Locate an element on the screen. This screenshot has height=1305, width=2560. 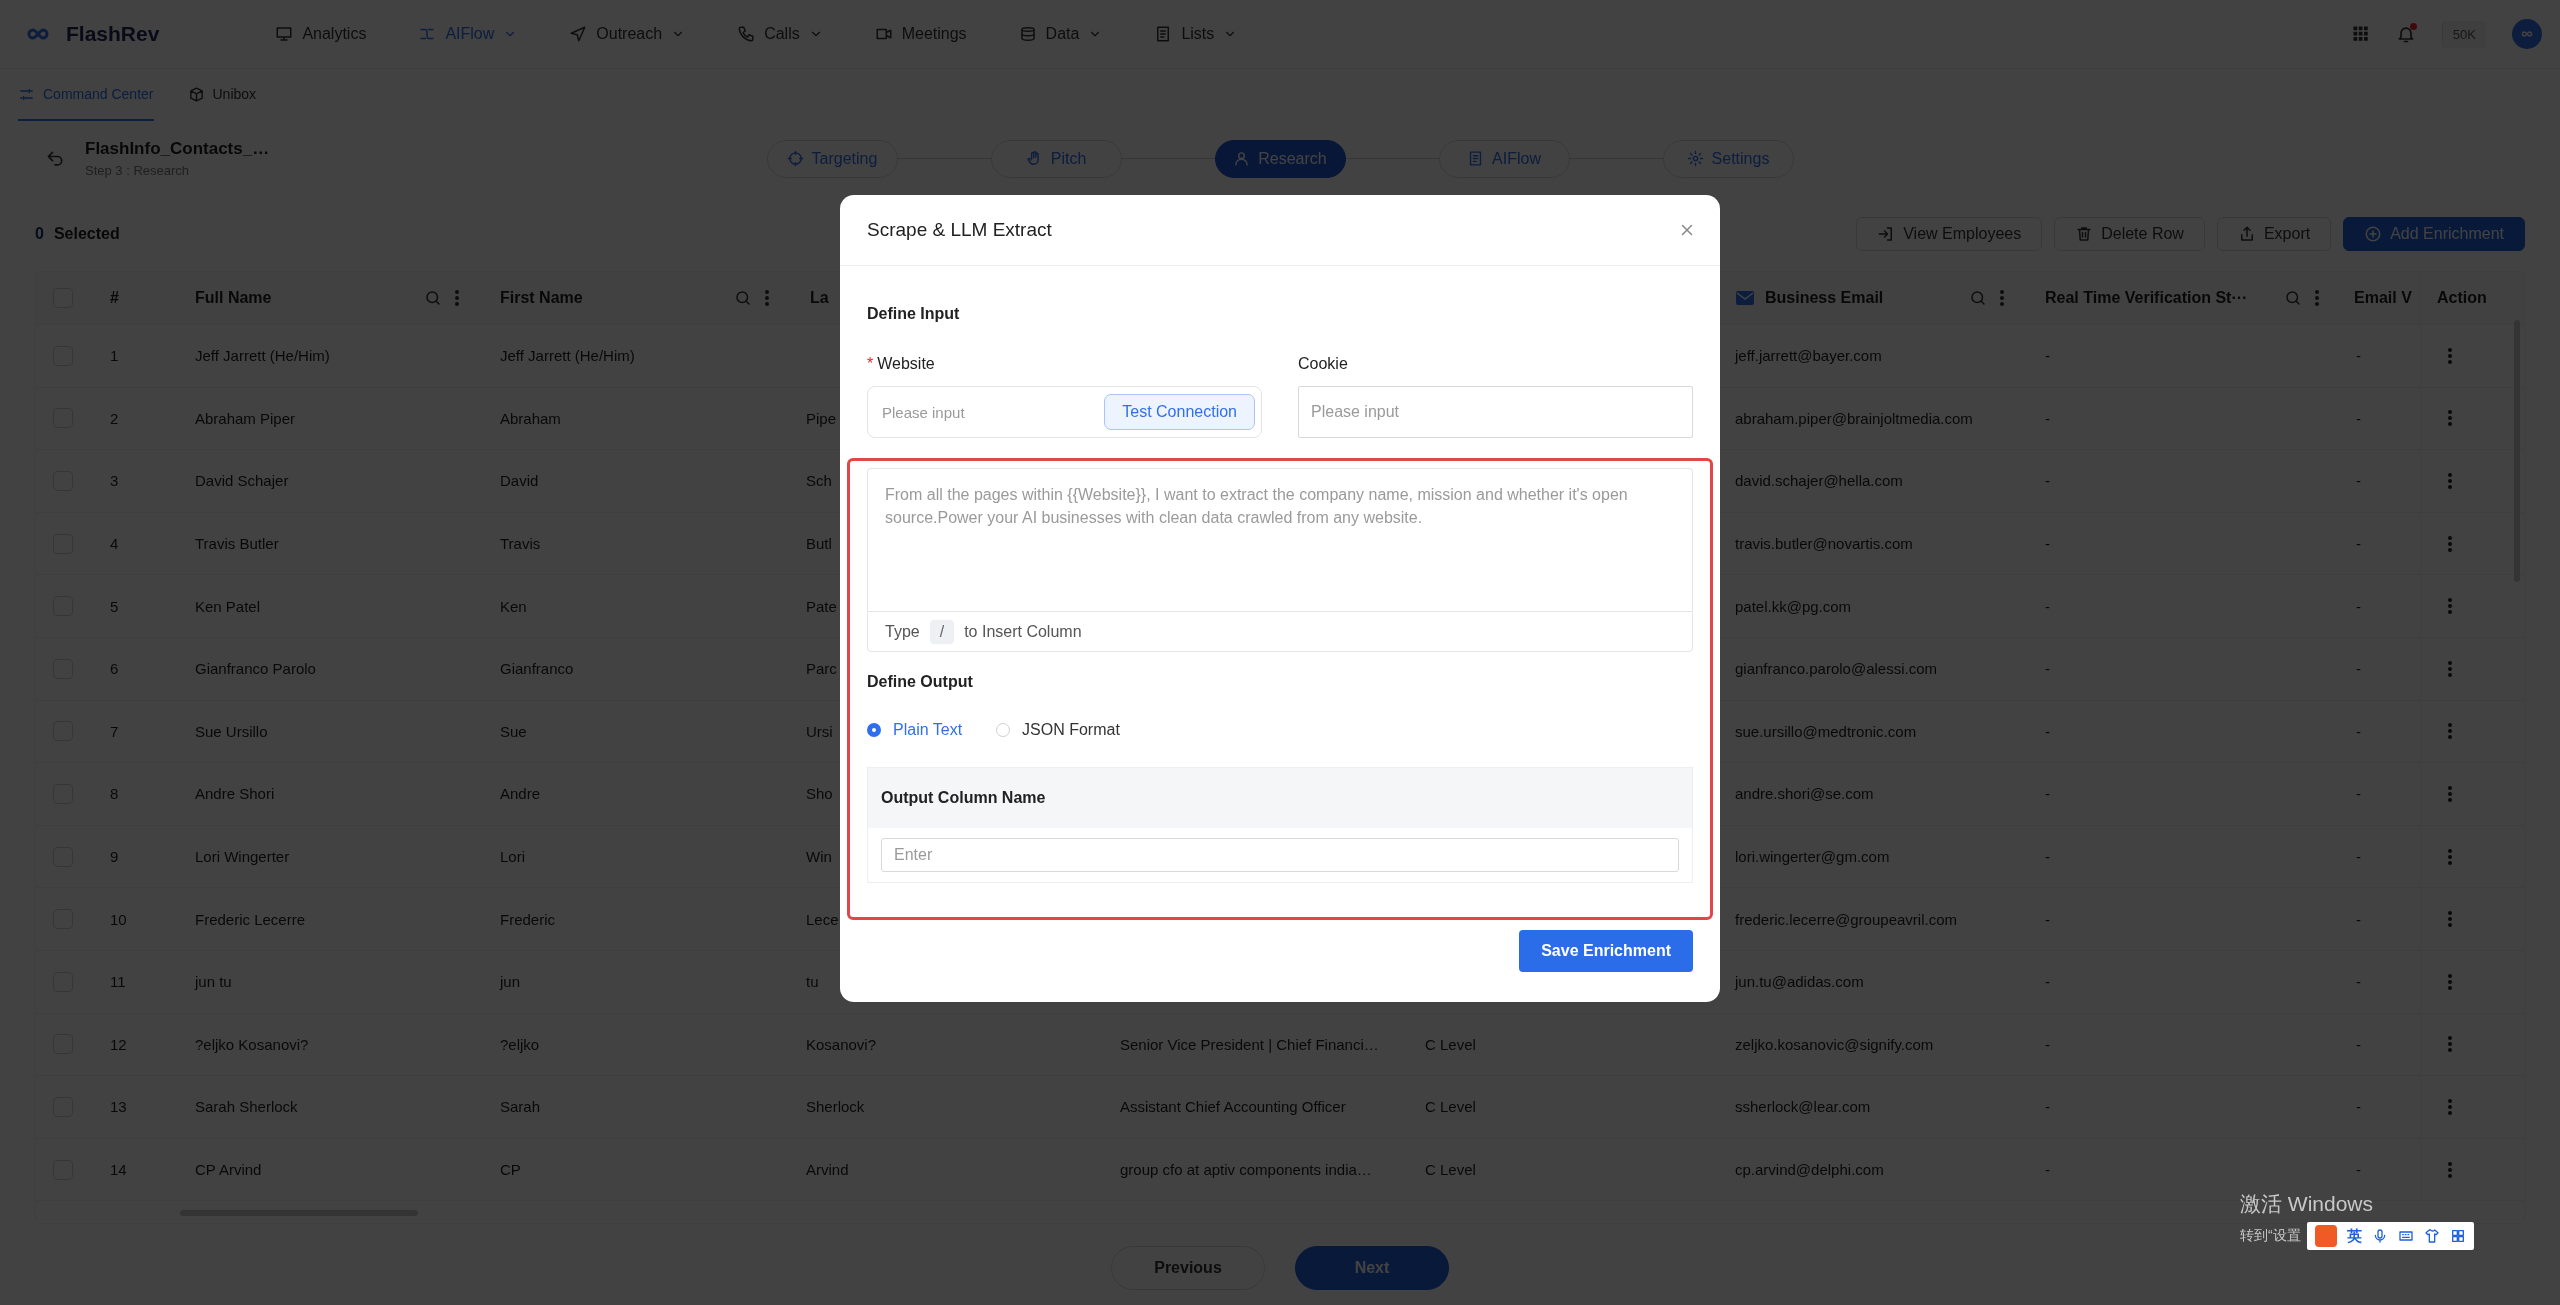
search-icon is located at coordinates (2293, 298).